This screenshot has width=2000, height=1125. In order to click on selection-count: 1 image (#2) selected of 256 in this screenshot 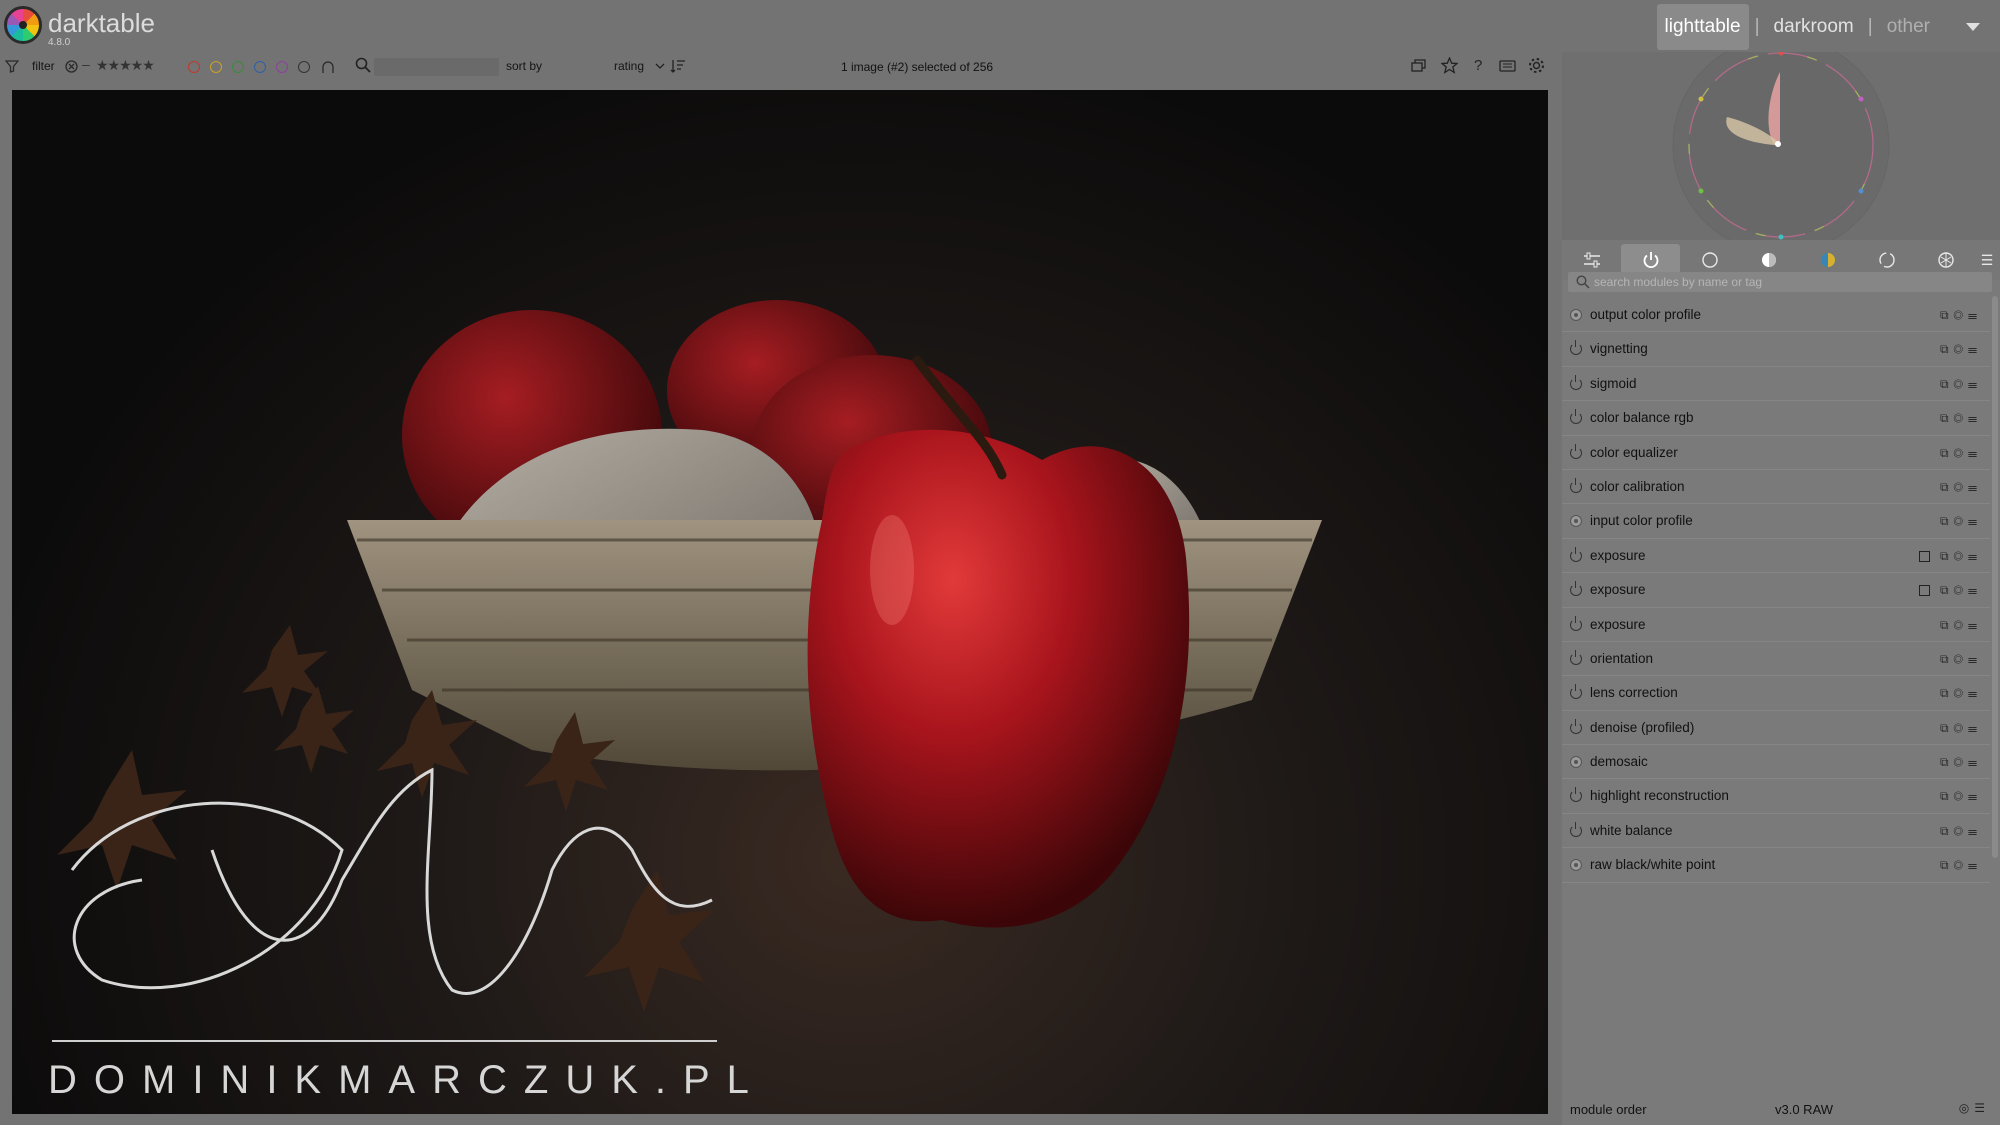, I will do `click(917, 67)`.